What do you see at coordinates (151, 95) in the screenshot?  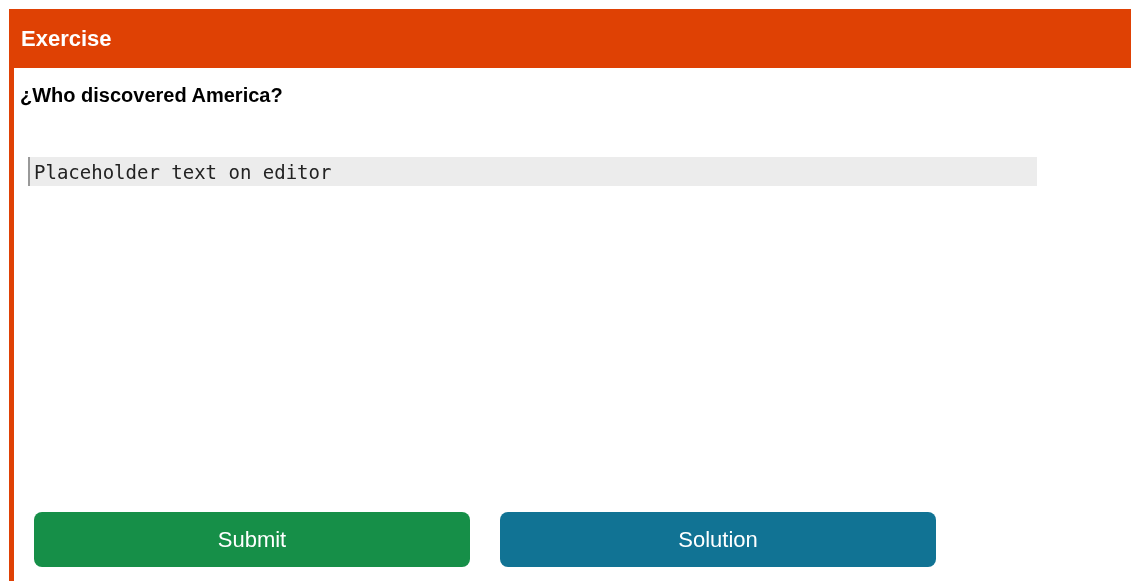 I see `question-text: ¿Who discovered America?` at bounding box center [151, 95].